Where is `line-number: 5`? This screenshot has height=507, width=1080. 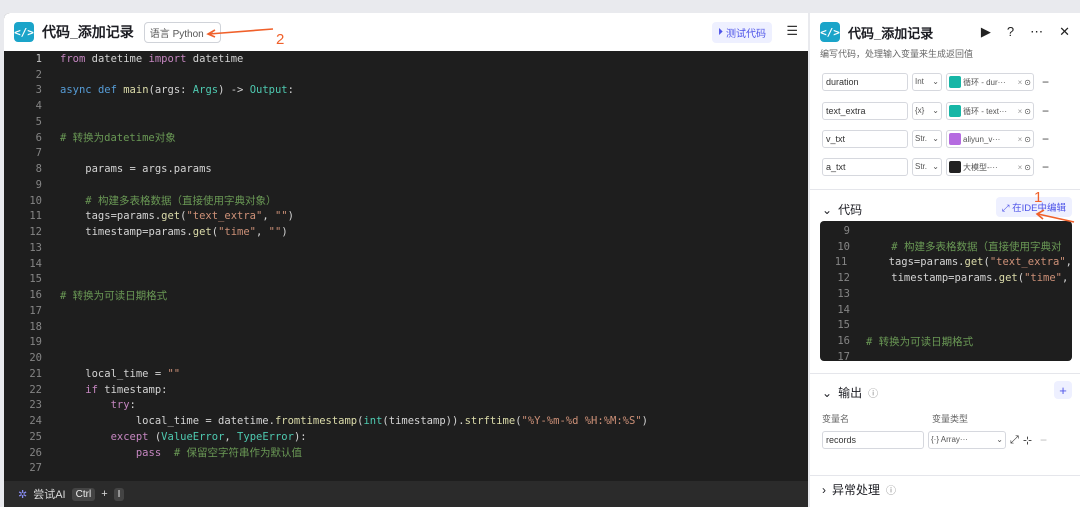 line-number: 5 is located at coordinates (38, 121).